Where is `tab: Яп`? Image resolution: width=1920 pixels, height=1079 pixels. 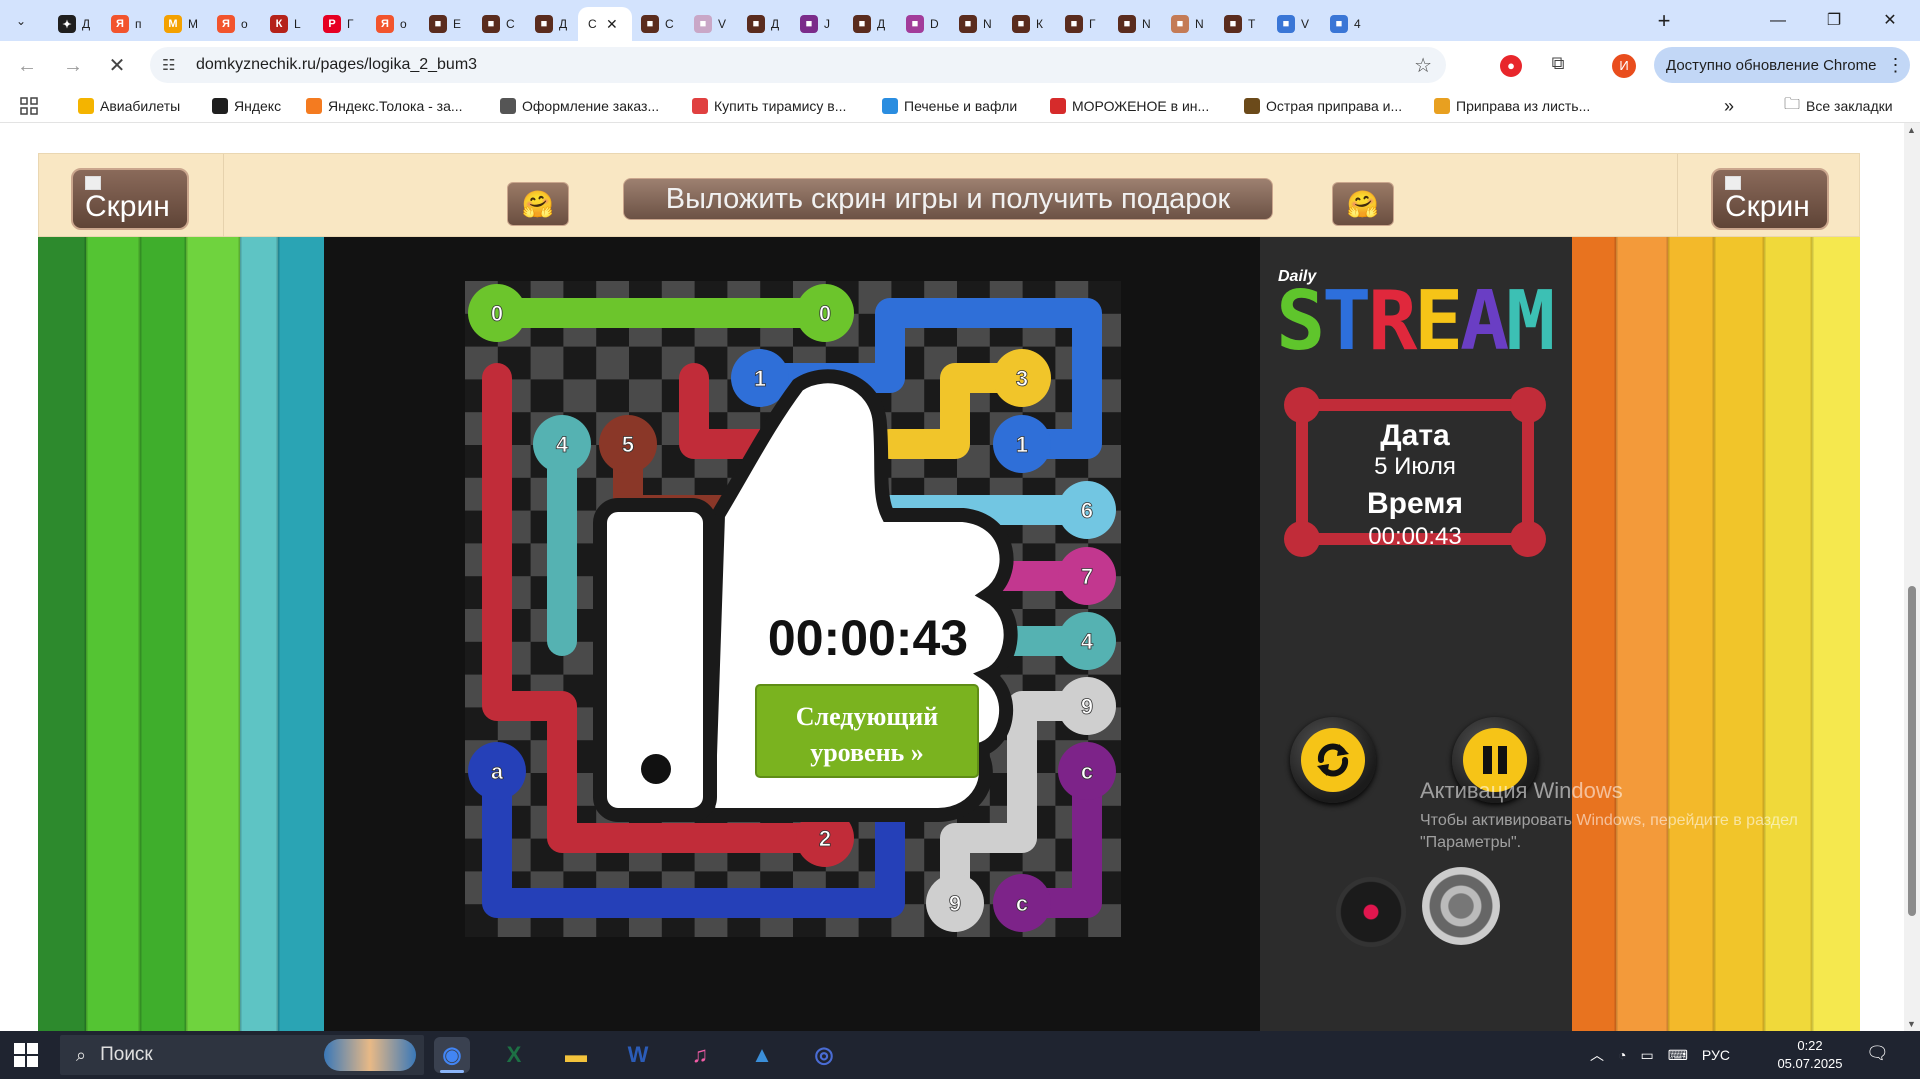
tab: Яп is located at coordinates (126, 24).